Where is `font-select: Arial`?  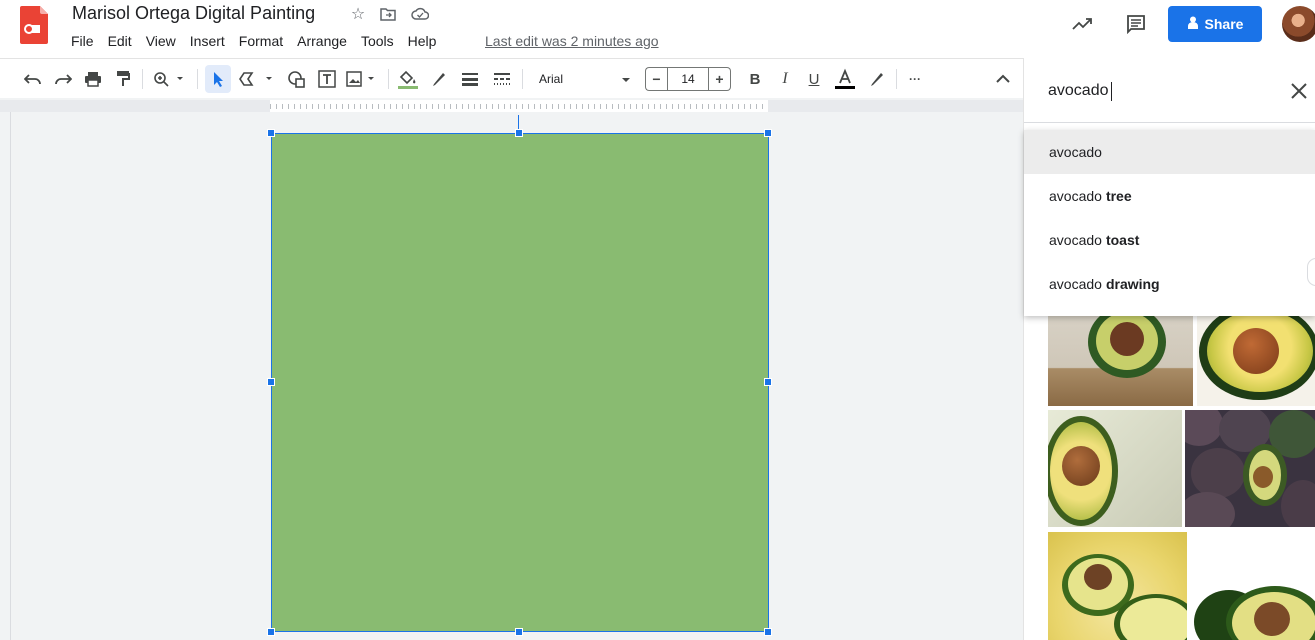 font-select: Arial is located at coordinates (585, 79).